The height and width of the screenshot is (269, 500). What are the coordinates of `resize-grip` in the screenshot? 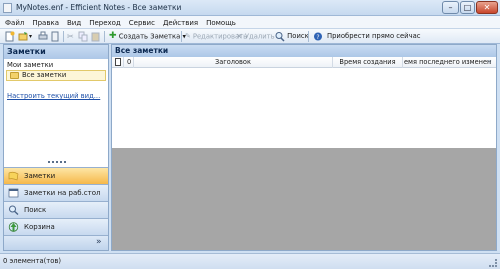 It's located at (493, 263).